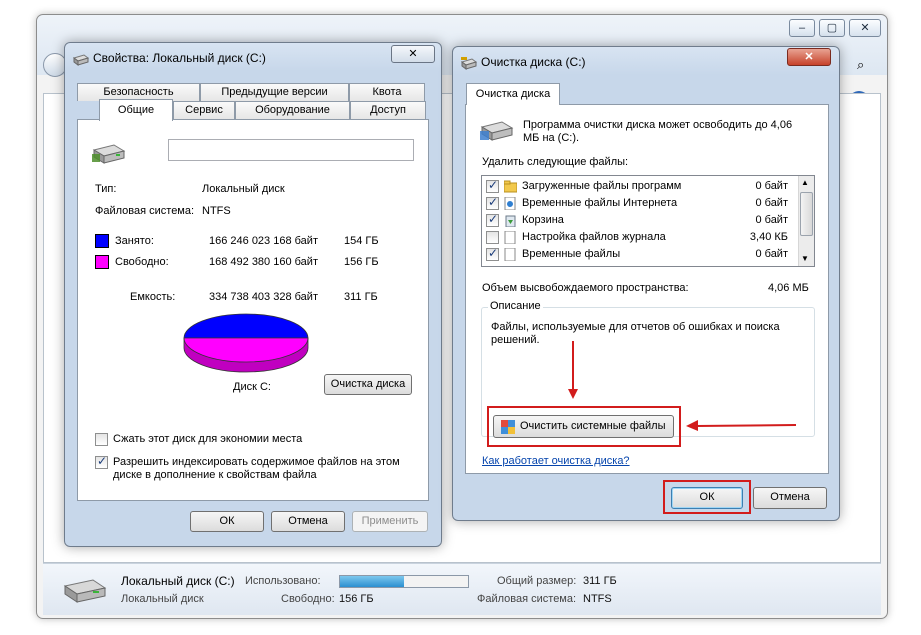 The image size is (921, 635). What do you see at coordinates (805, 182) in the screenshot?
I see `scroll-up-icon: ▲` at bounding box center [805, 182].